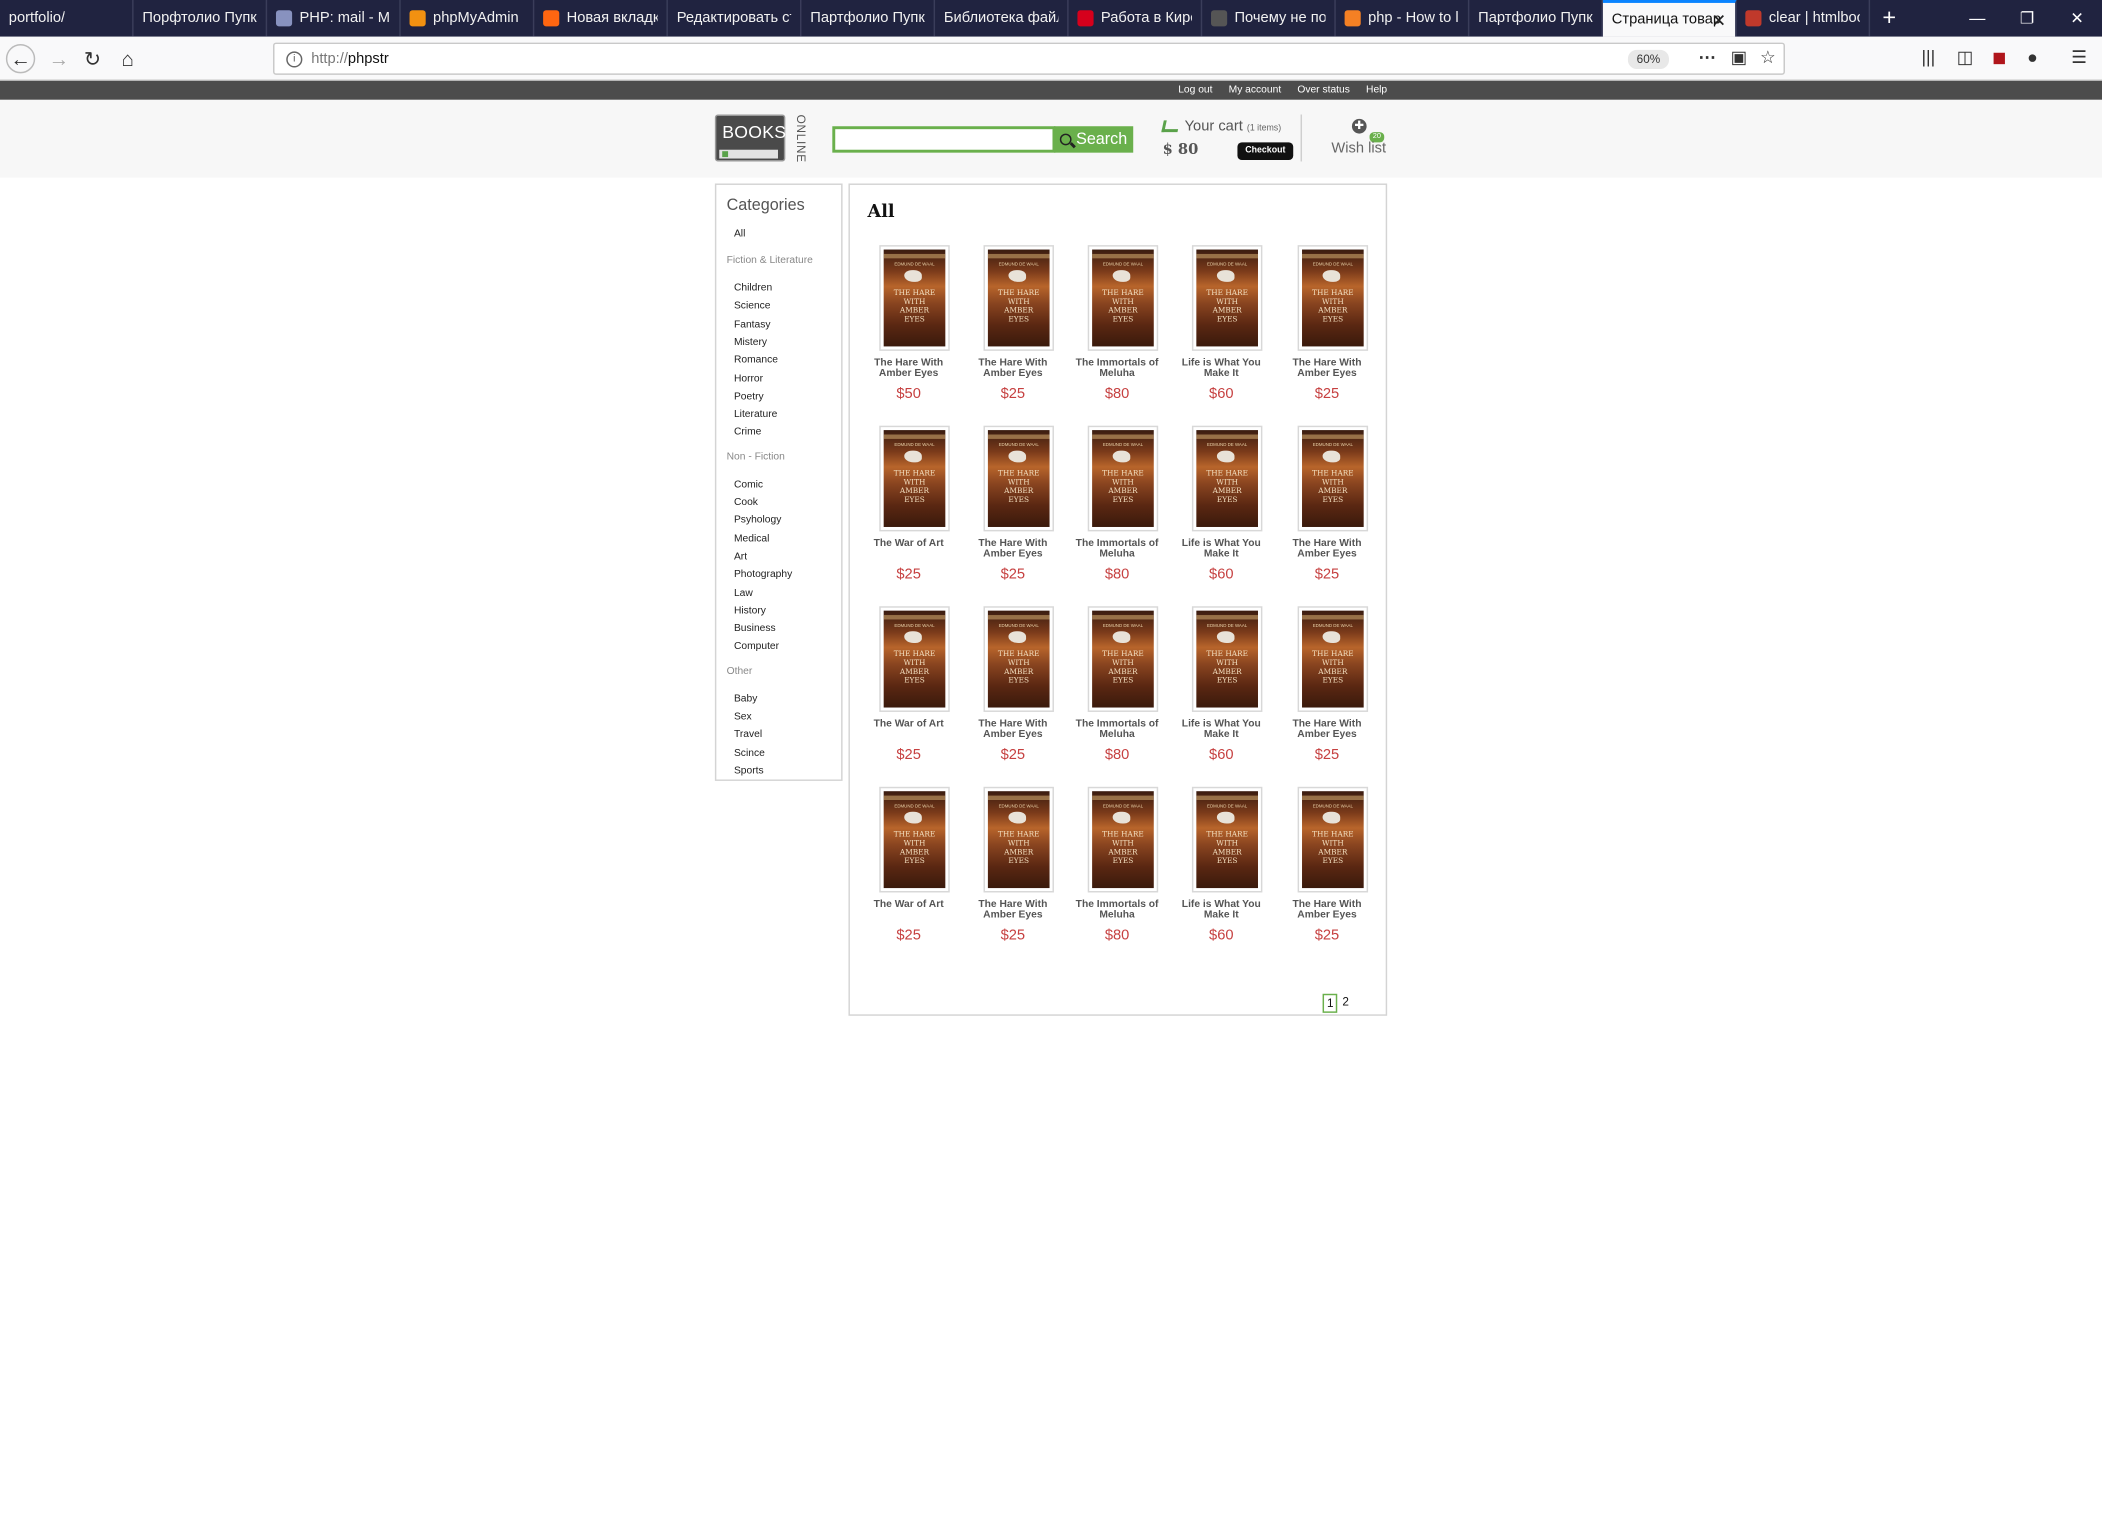 This screenshot has height=1540, width=2102. What do you see at coordinates (67, 18) in the screenshot?
I see `tab-1: portfolio/` at bounding box center [67, 18].